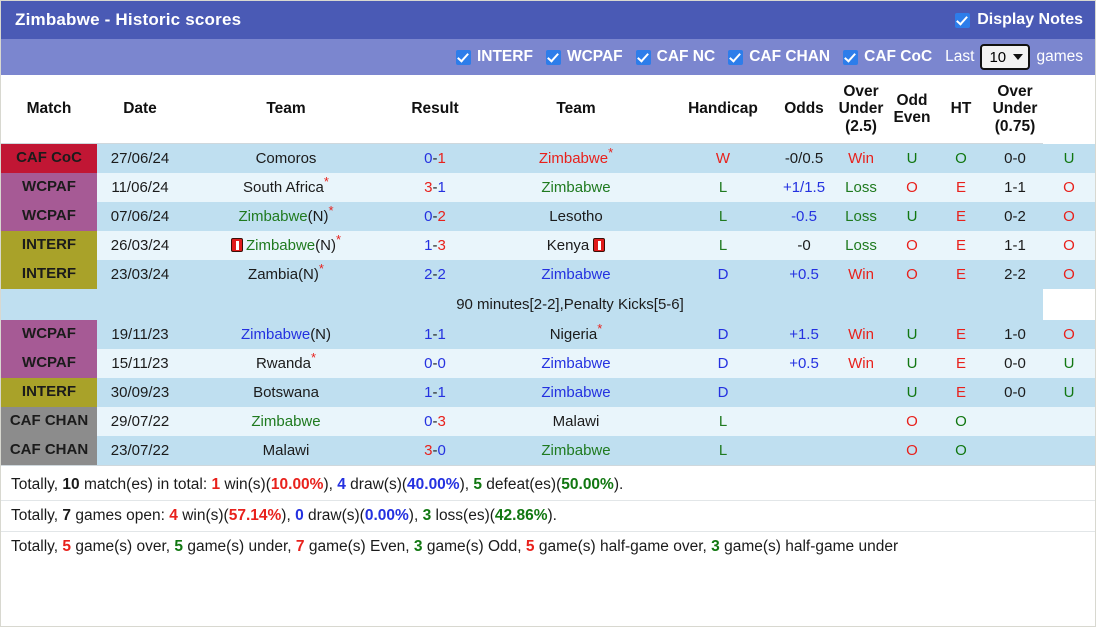 This screenshot has width=1096, height=627. I want to click on table-row: INTERF 30/09/23 Botswana 1-1 Zimbabwe D U E 0-0 U, so click(548, 393).